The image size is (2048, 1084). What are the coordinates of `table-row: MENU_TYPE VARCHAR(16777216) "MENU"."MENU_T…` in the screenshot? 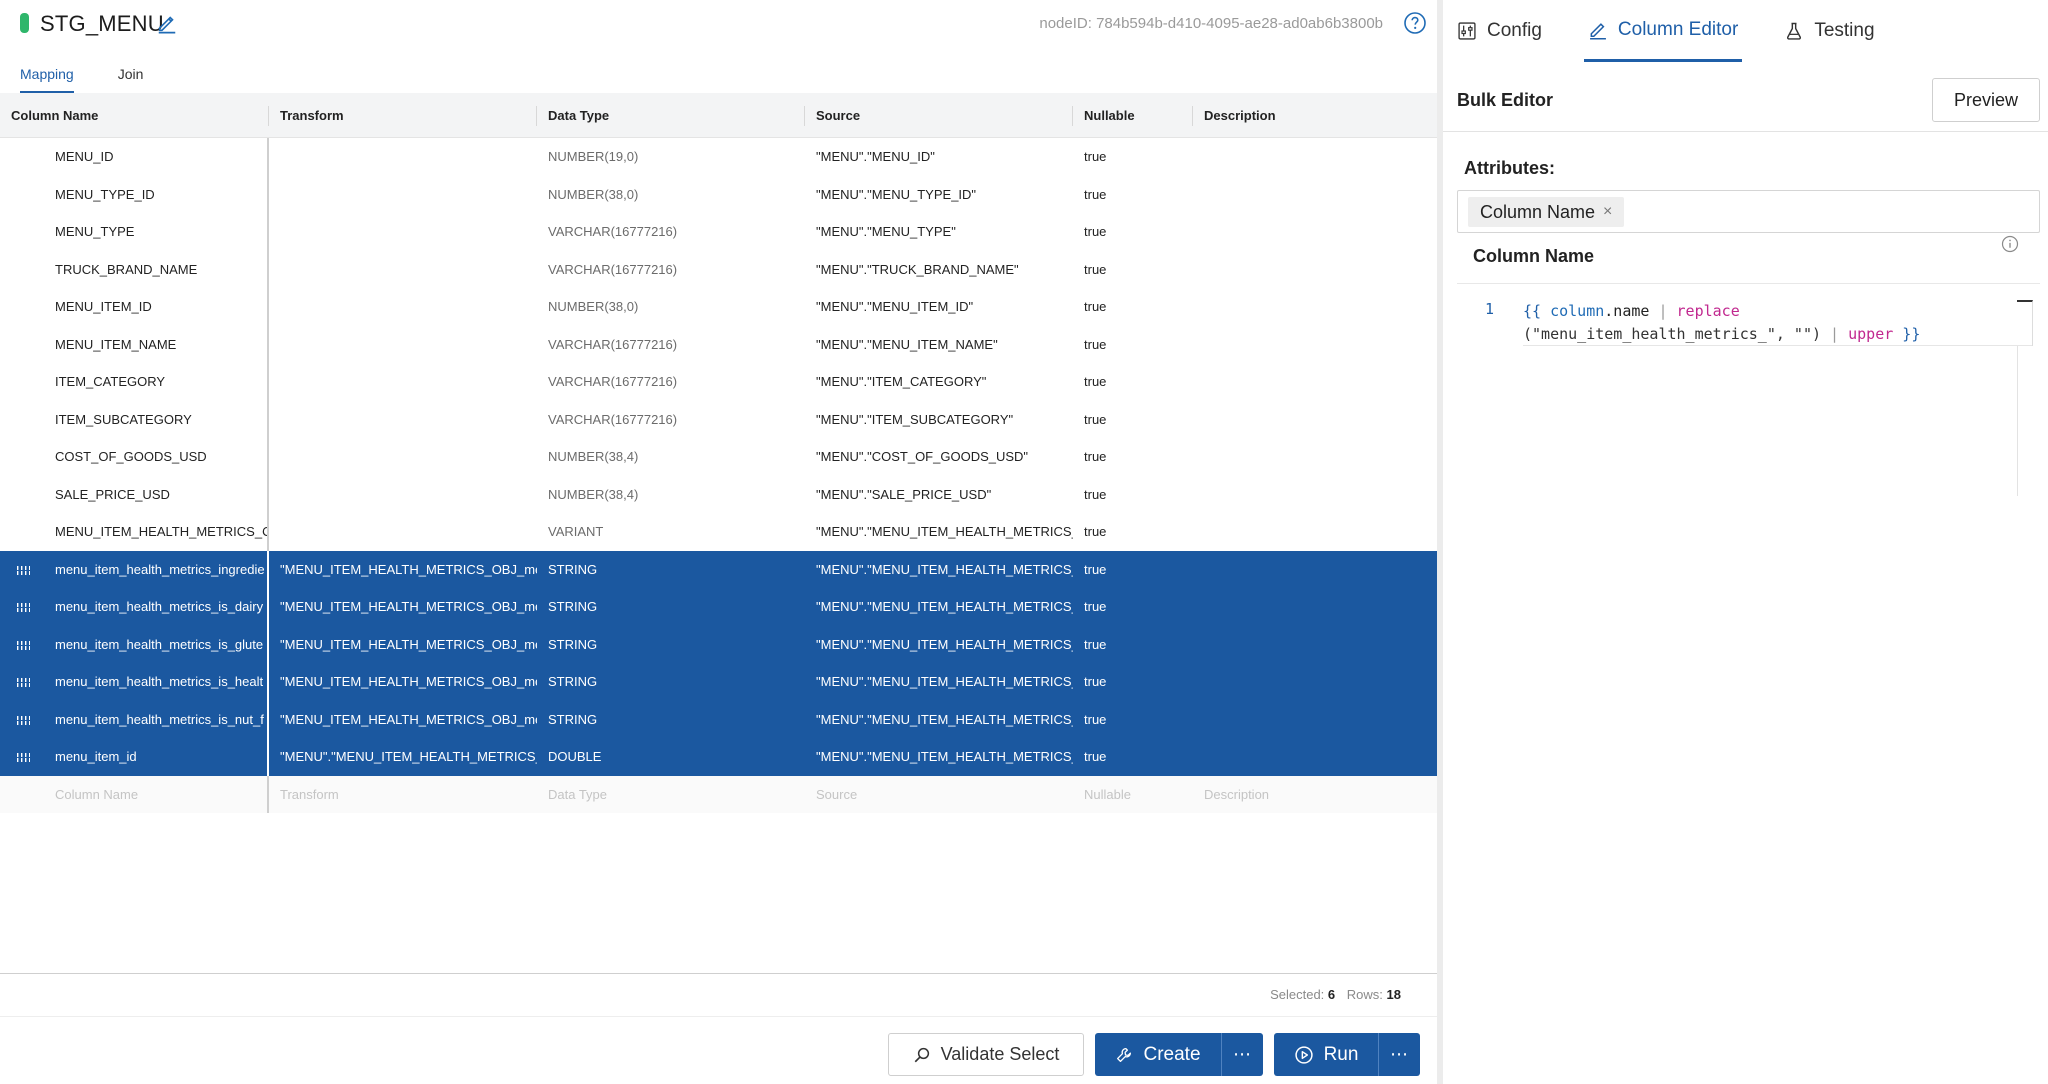 It's located at (718, 232).